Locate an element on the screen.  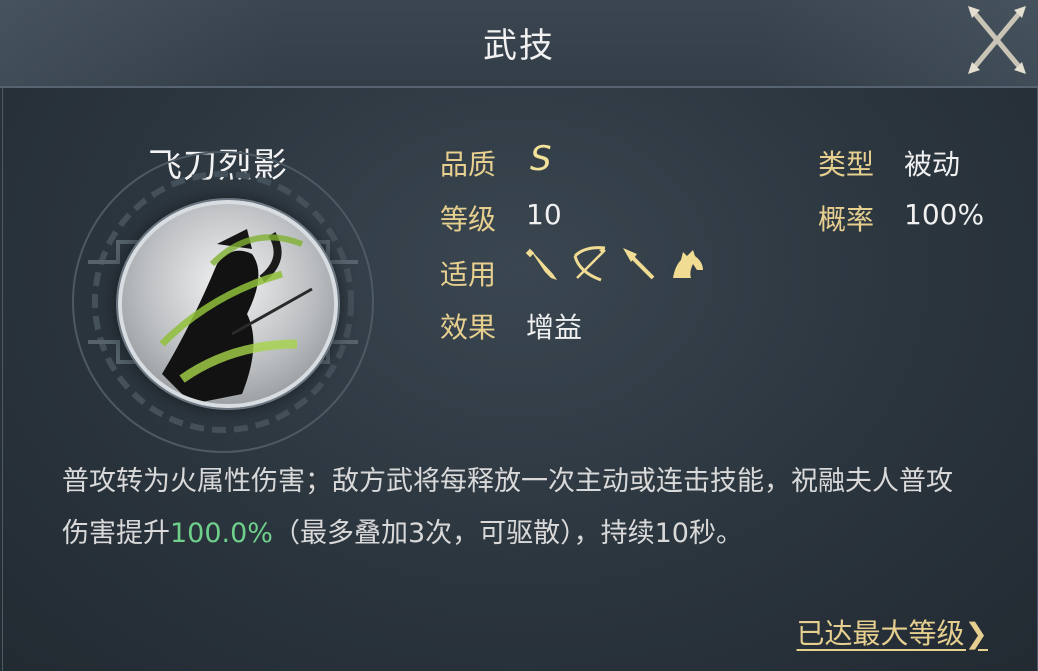
max-level-link: 已达最大等级❯ is located at coordinates (892, 632).